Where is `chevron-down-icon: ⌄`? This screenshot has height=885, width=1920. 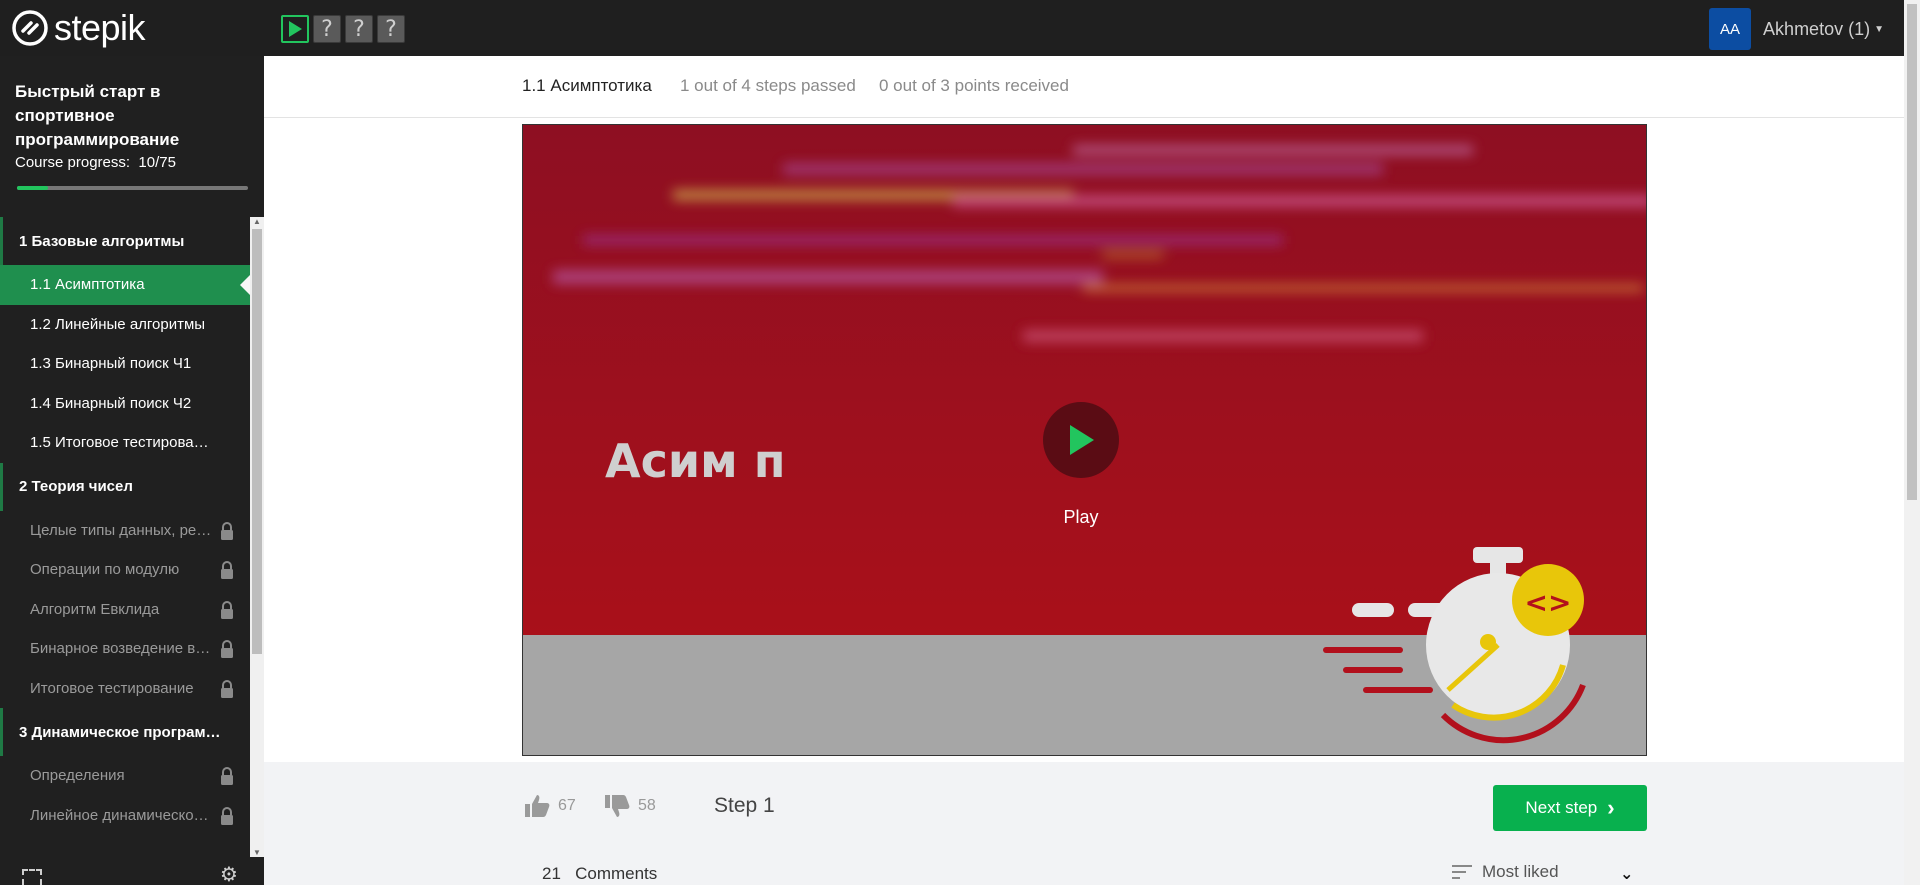 chevron-down-icon: ⌄ is located at coordinates (1626, 874).